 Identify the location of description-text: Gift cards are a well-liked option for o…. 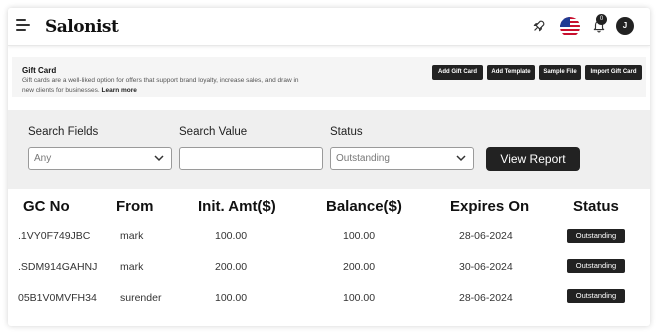
(160, 85).